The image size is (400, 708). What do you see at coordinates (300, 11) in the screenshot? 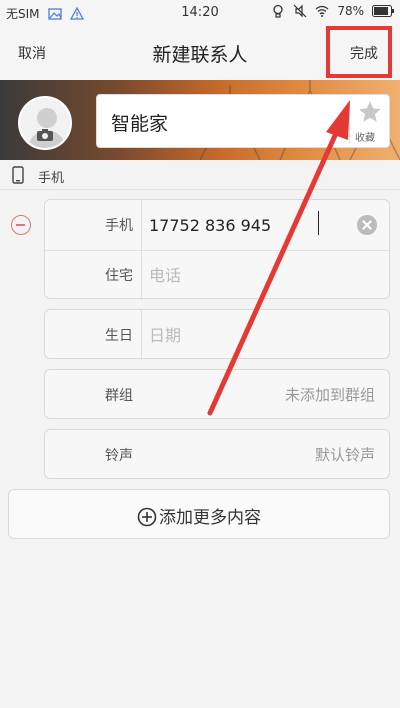
I see `mute-icon` at bounding box center [300, 11].